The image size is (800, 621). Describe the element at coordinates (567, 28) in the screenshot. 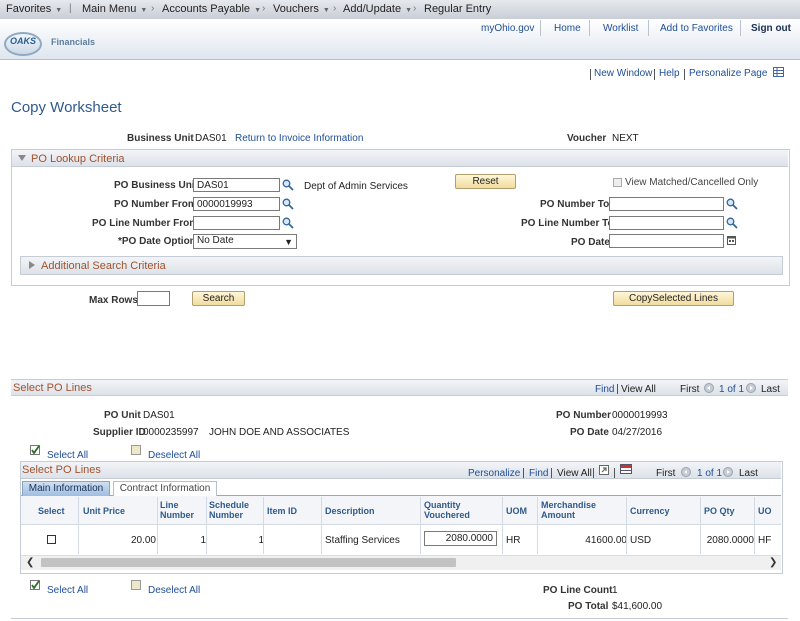

I see `home-link: Home` at that location.